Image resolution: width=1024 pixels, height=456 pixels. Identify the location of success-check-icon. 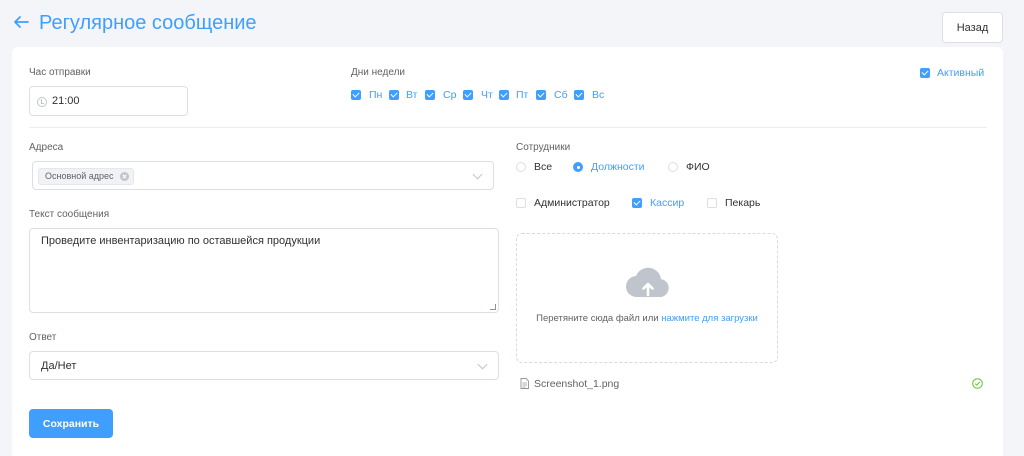
(977, 383).